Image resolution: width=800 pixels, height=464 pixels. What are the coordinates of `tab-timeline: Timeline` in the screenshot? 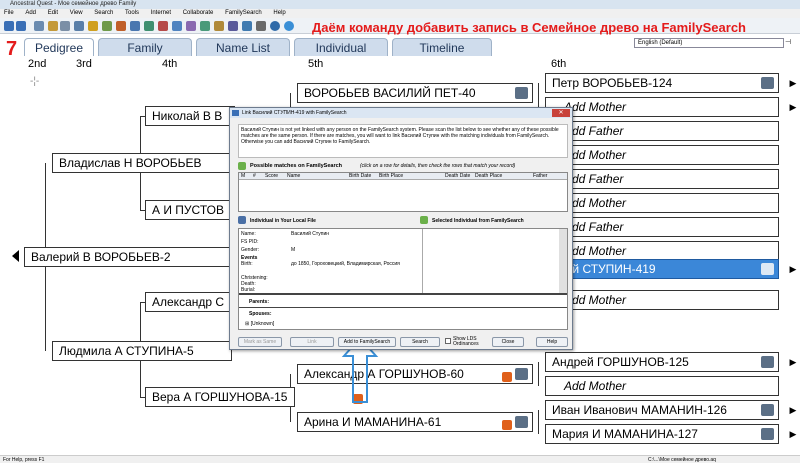 It's located at (442, 47).